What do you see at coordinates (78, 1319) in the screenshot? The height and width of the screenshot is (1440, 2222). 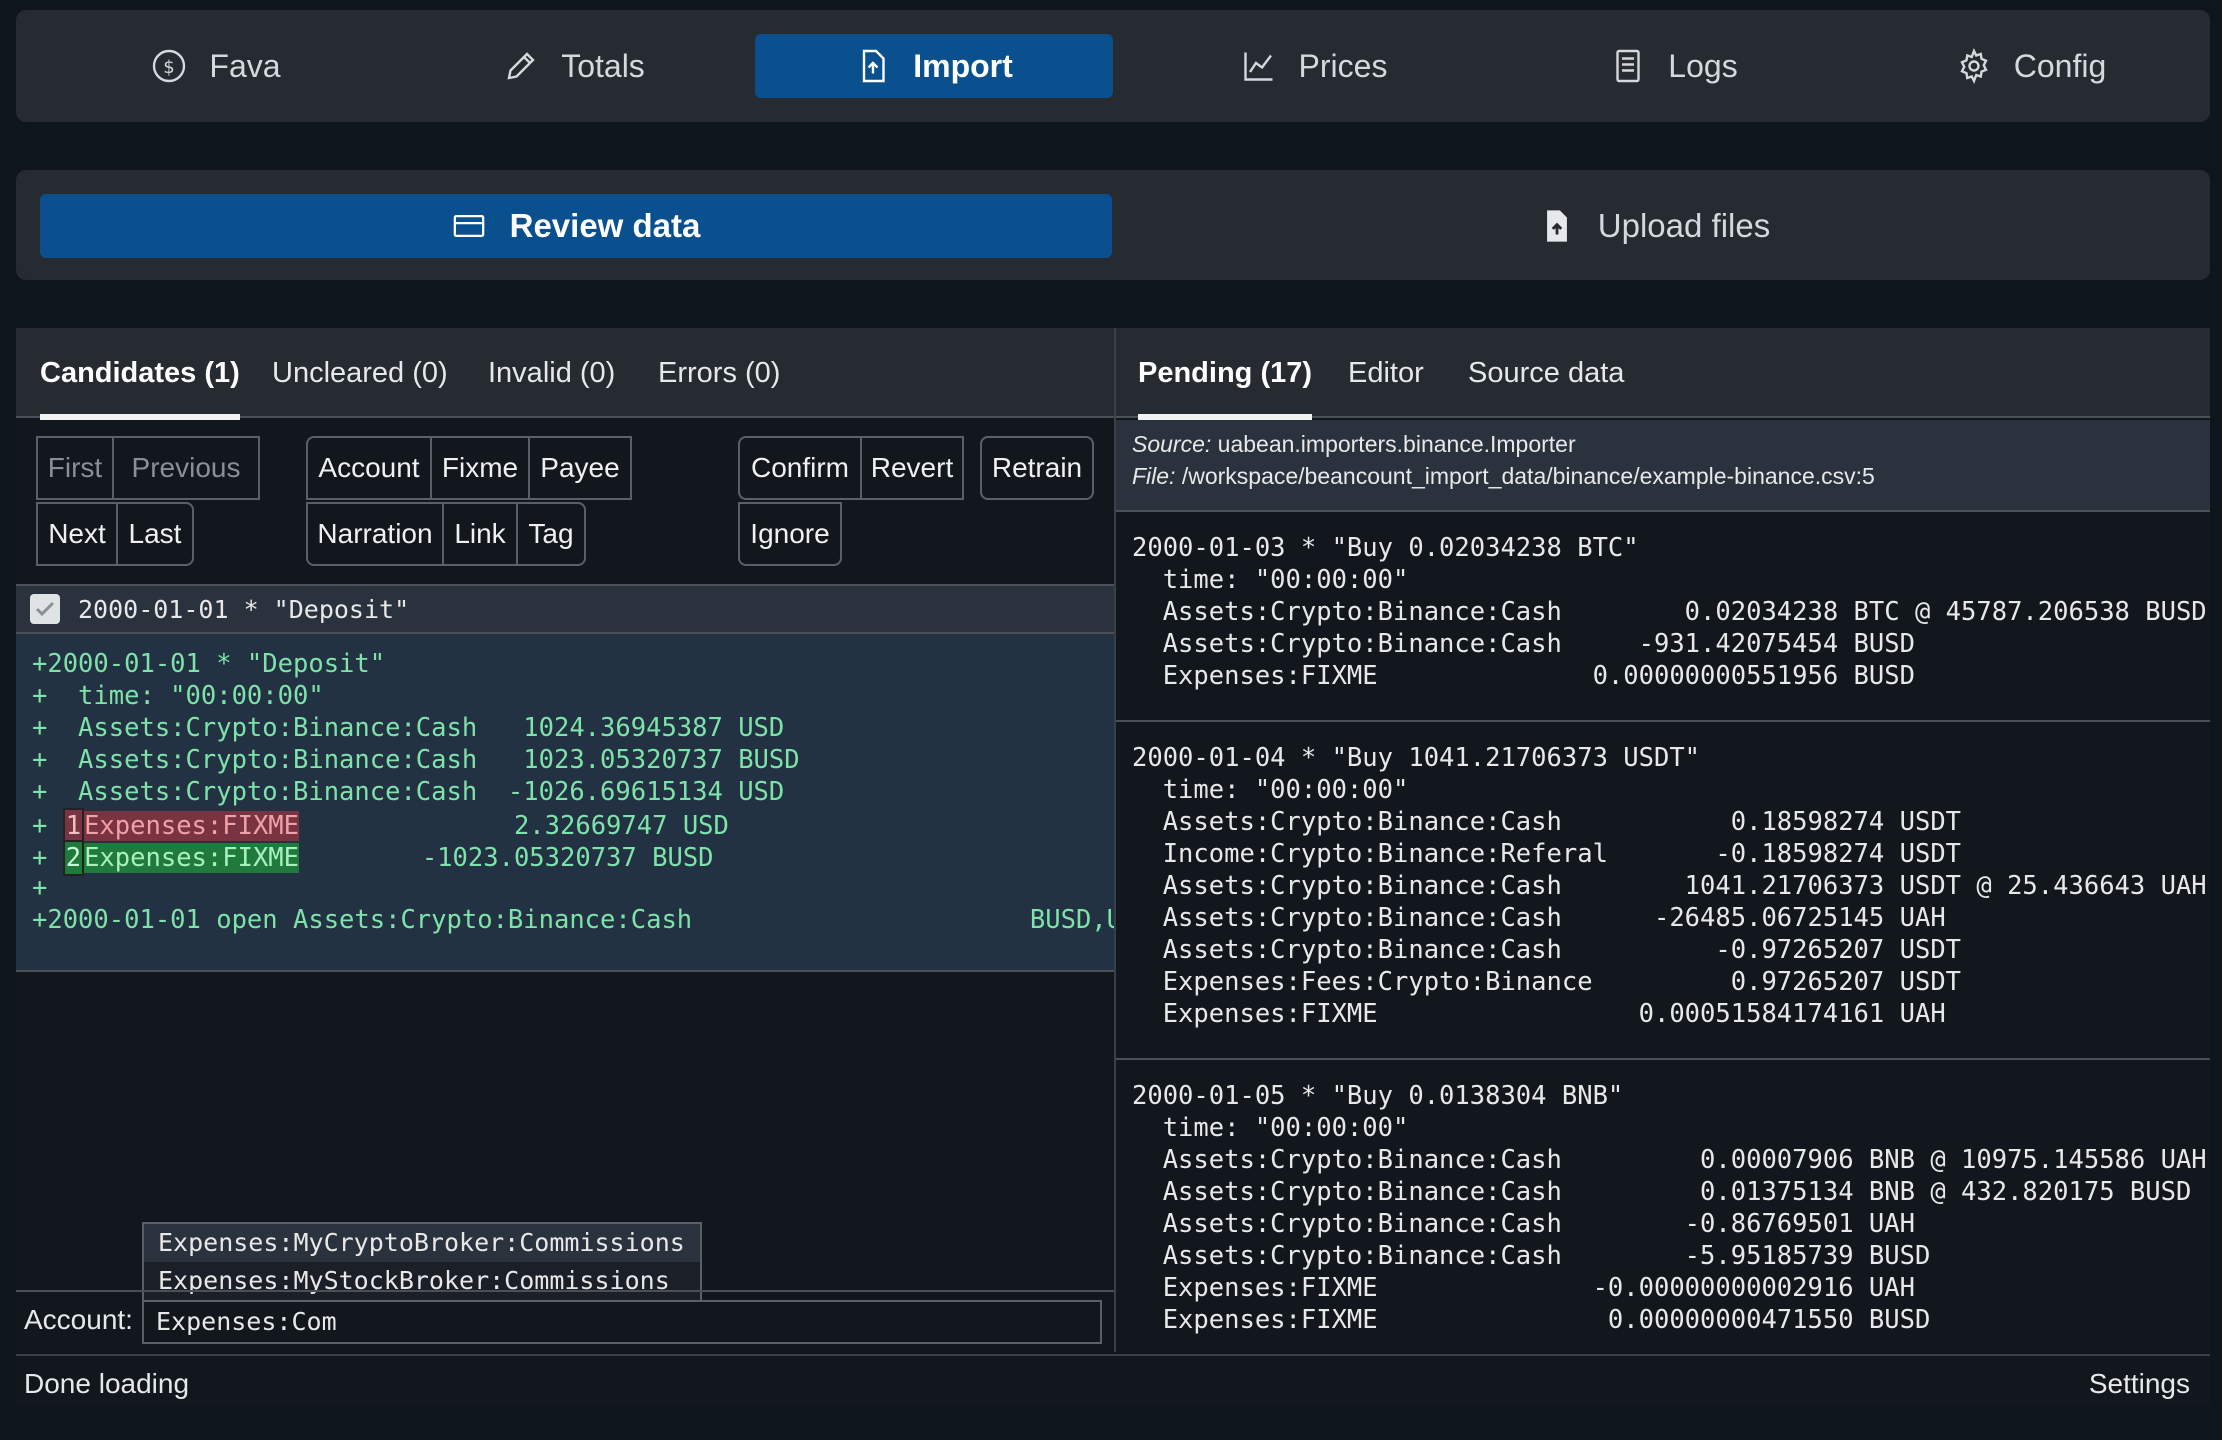 I see `account-input-label: Account:` at bounding box center [78, 1319].